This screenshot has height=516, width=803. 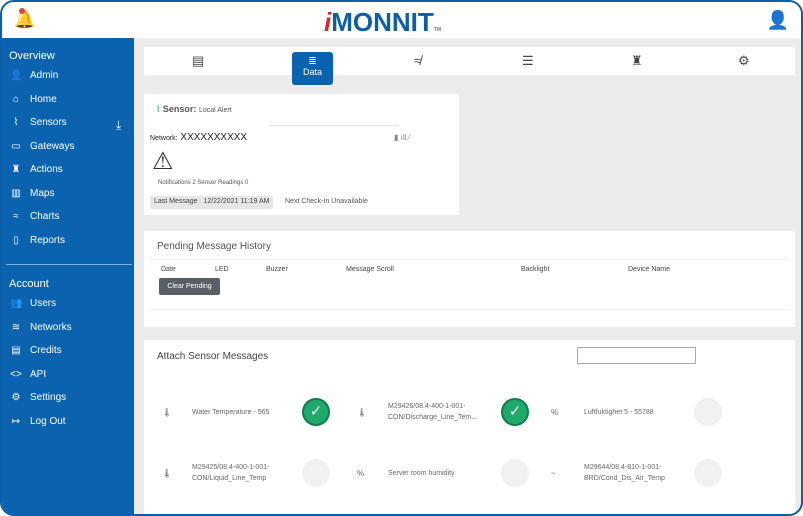 What do you see at coordinates (189, 286) in the screenshot?
I see `clear-pending-button: Clear Pending` at bounding box center [189, 286].